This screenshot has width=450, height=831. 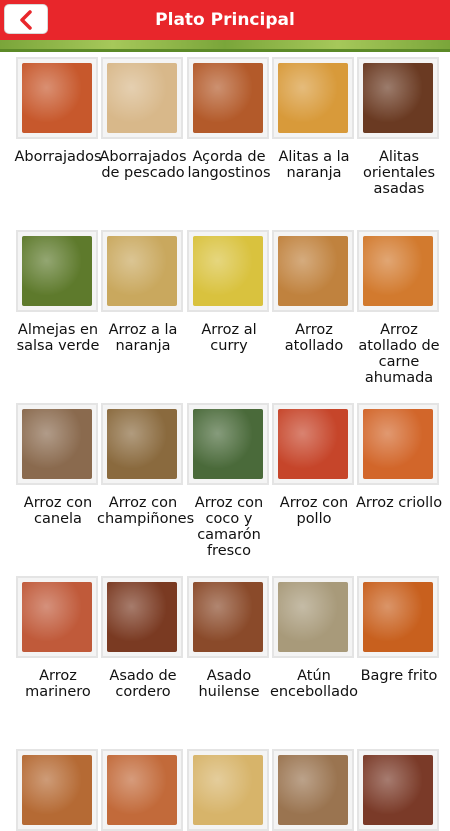 I want to click on dish-label: Alitas orientales asadas, so click(x=399, y=173).